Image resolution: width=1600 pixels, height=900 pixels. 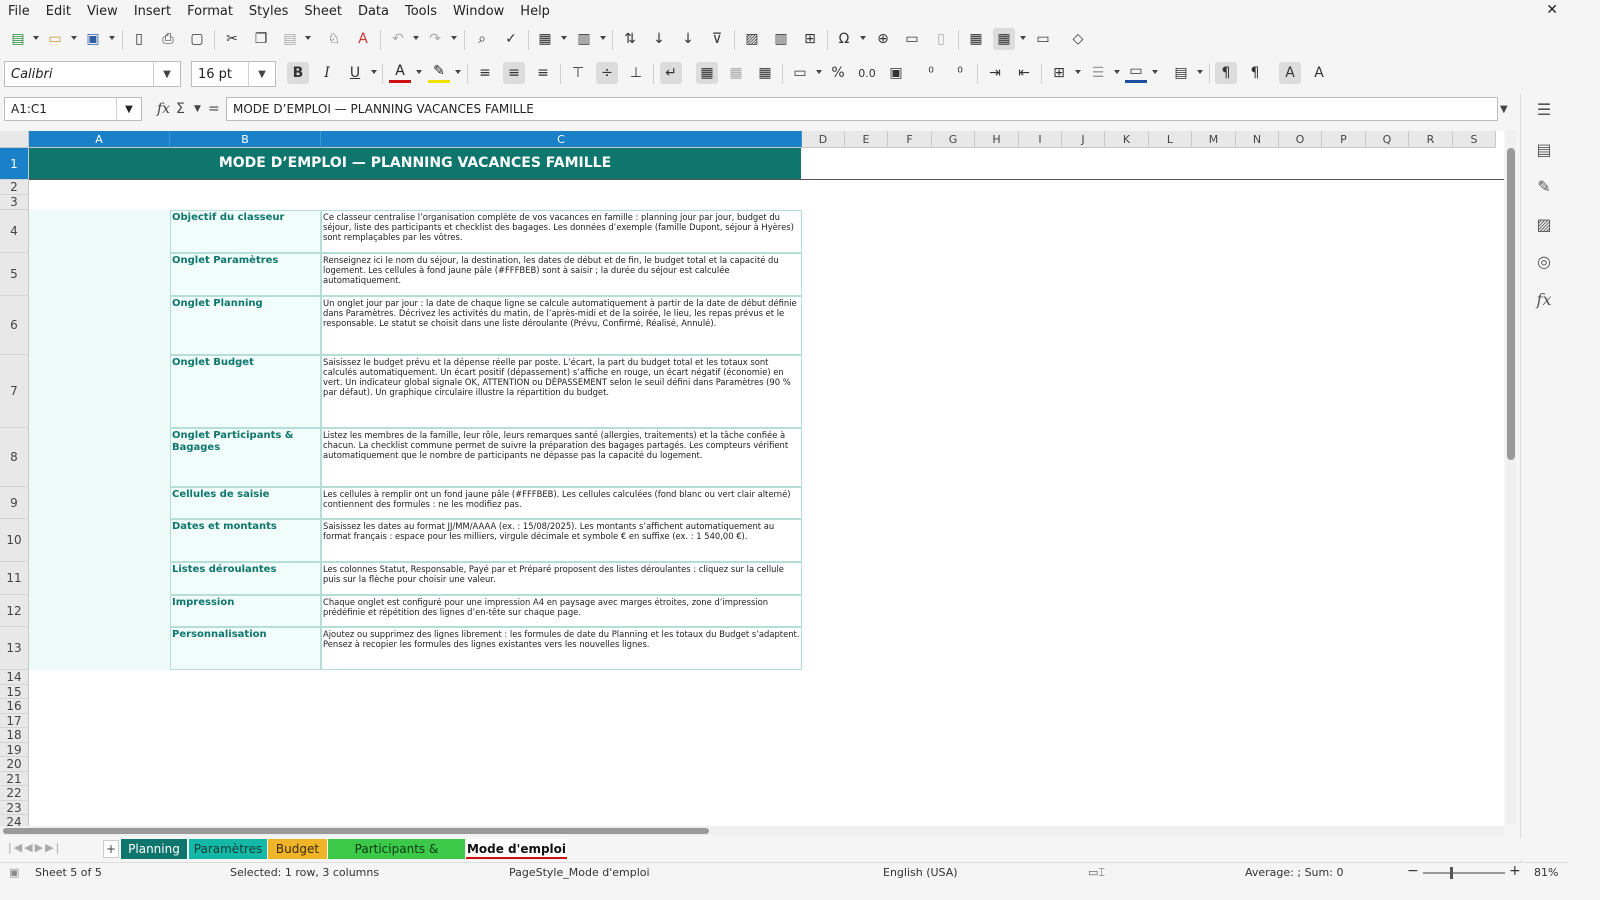 I want to click on row-header-12: 12, so click(x=14, y=611).